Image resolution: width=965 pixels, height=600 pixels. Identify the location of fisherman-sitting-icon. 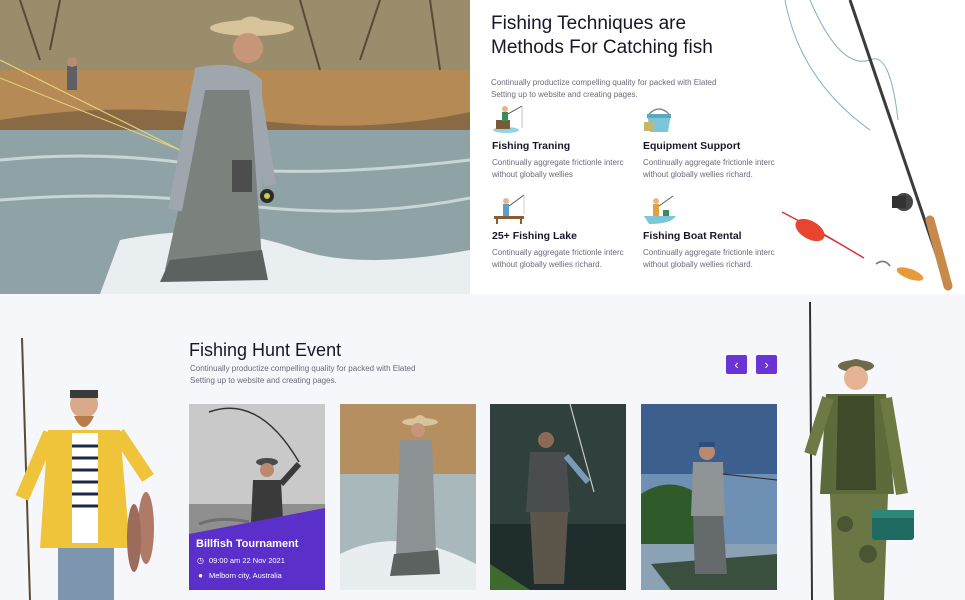
(509, 119).